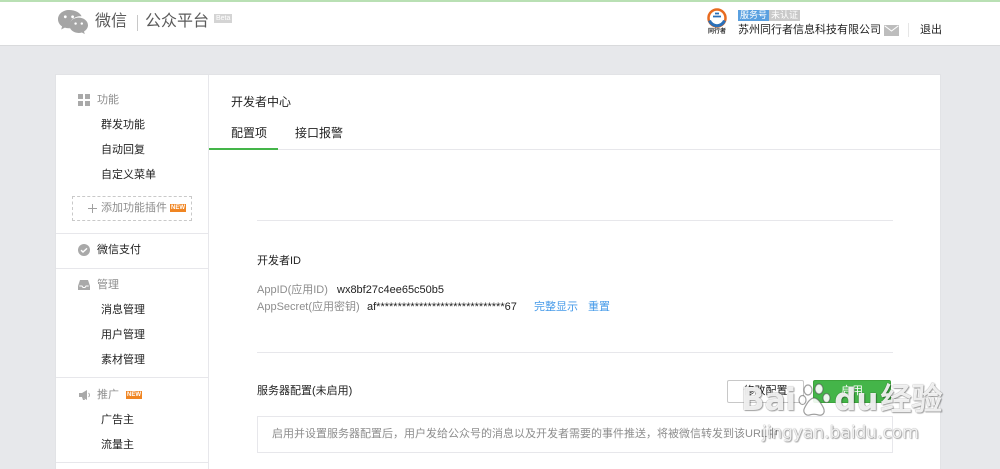 The image size is (1000, 469). Describe the element at coordinates (765, 391) in the screenshot. I see `modify-config-button: 修改配置` at that location.